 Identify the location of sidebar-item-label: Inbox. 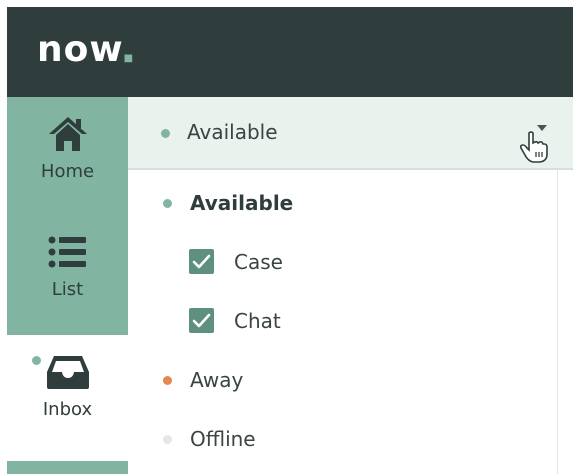
(67, 409).